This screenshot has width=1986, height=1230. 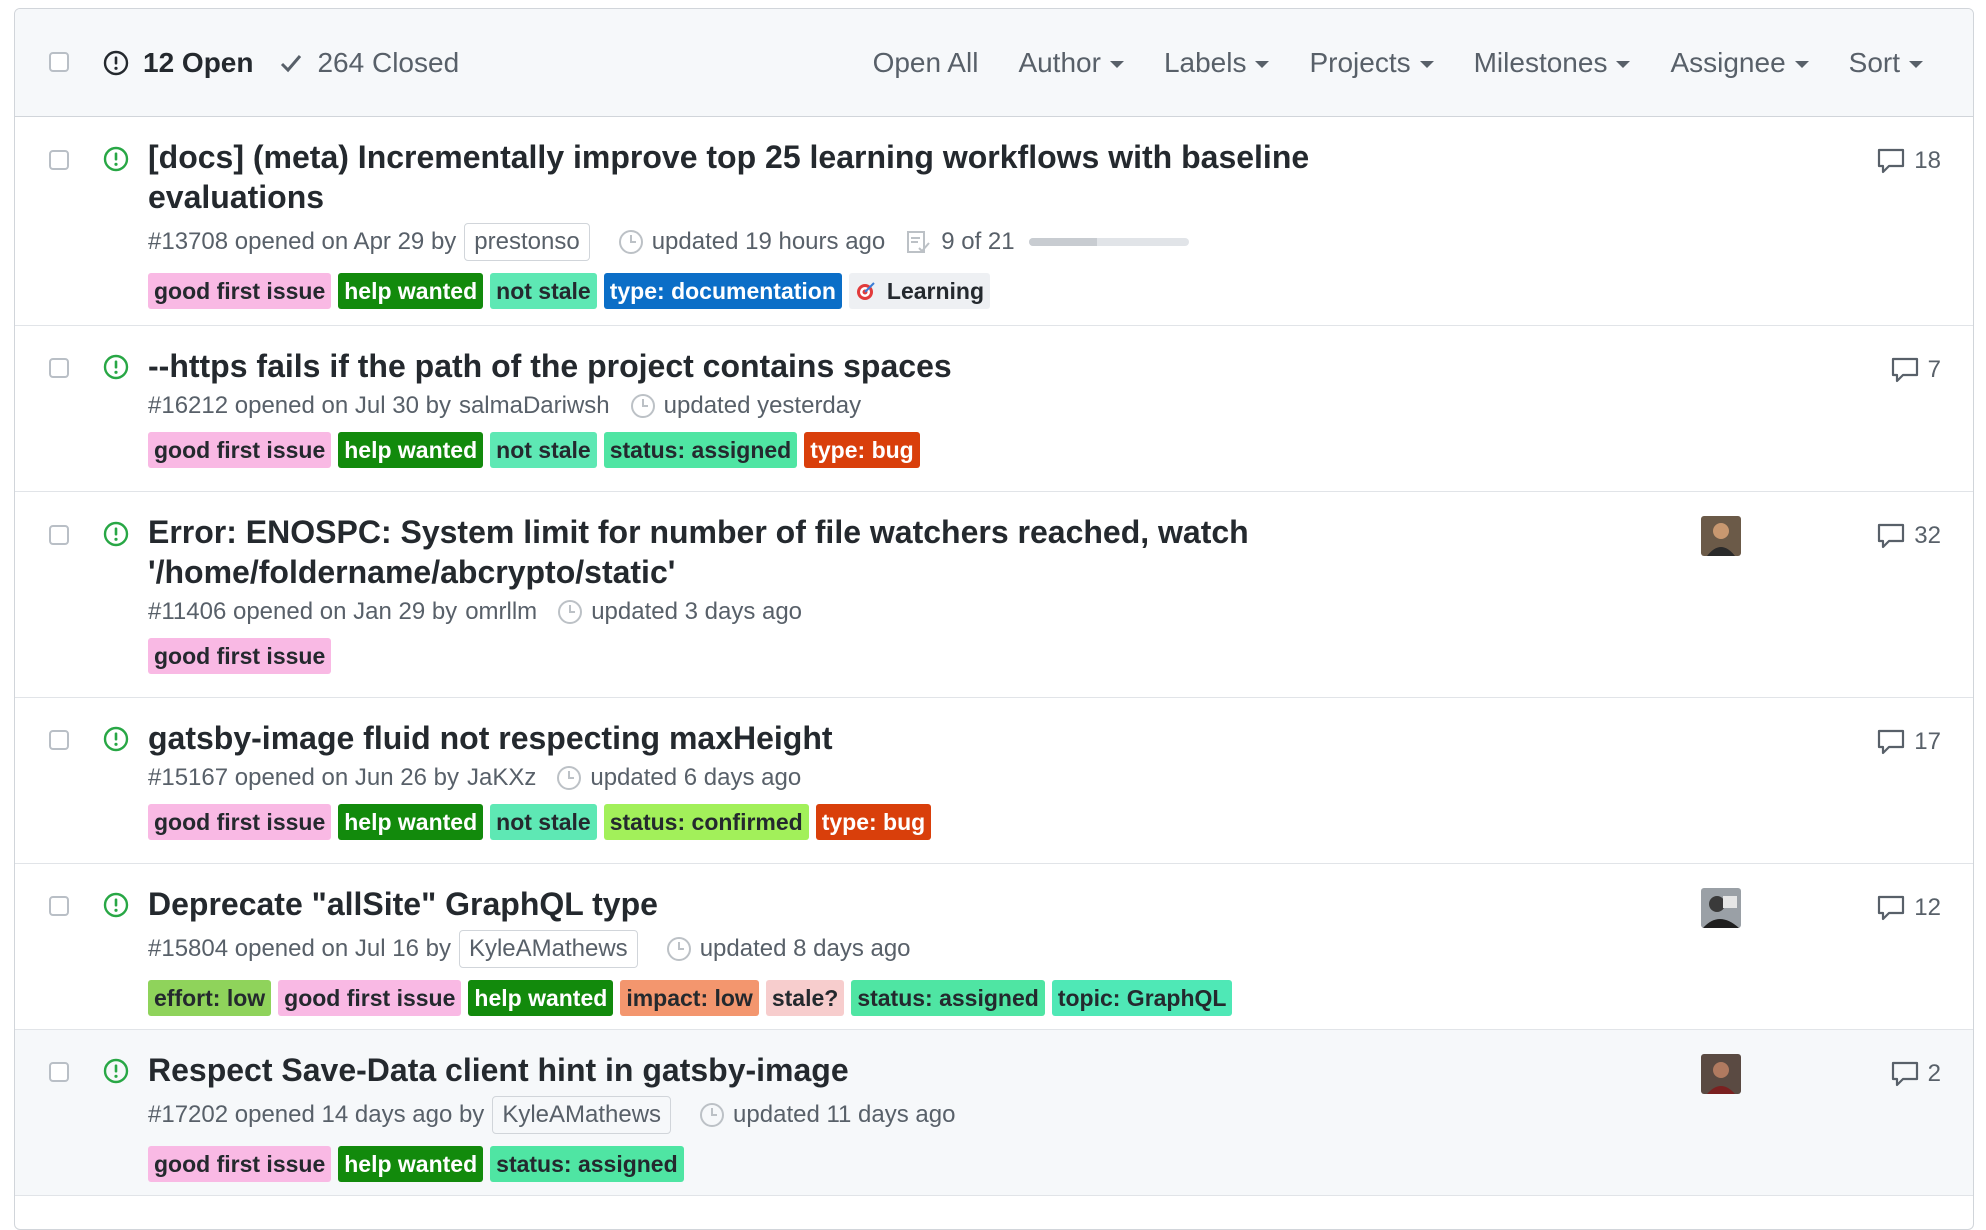 What do you see at coordinates (738, 904) in the screenshot?
I see `issue-title: Deprecate "allSite" GraphQL type` at bounding box center [738, 904].